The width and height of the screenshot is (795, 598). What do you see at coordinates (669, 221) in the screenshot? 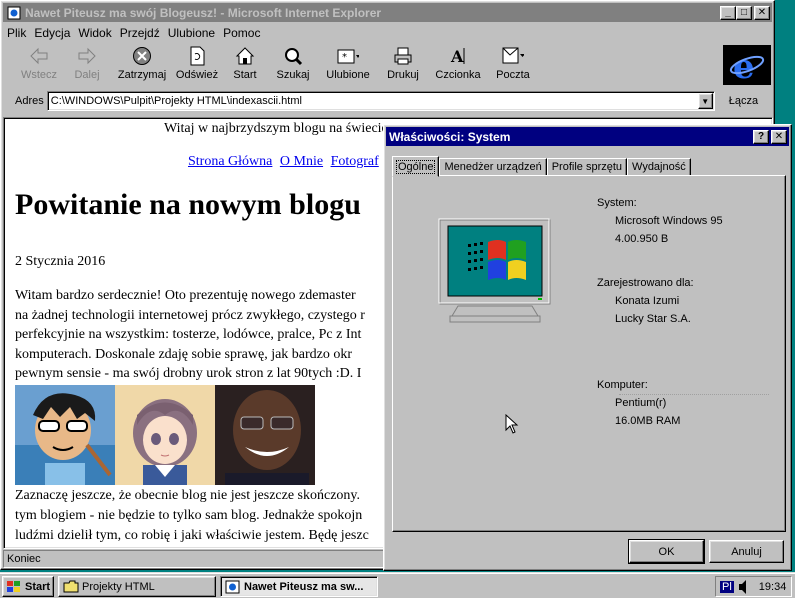
I see `os-name: Microsoft Windows 95` at bounding box center [669, 221].